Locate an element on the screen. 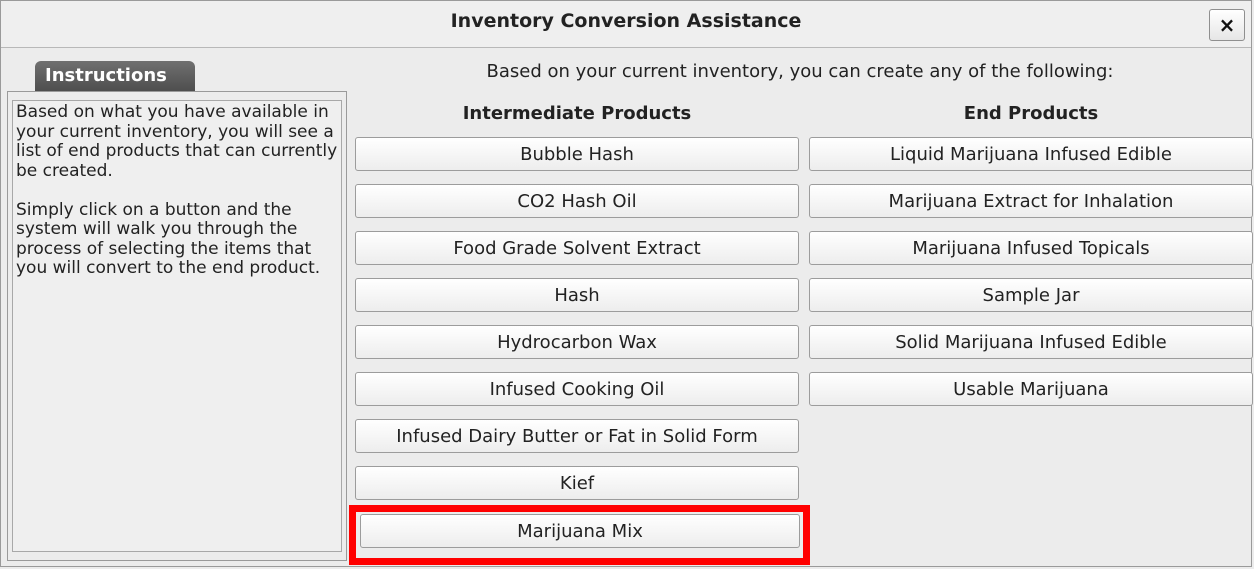 This screenshot has width=1254, height=569. end-products-header: End Products is located at coordinates (1031, 113).